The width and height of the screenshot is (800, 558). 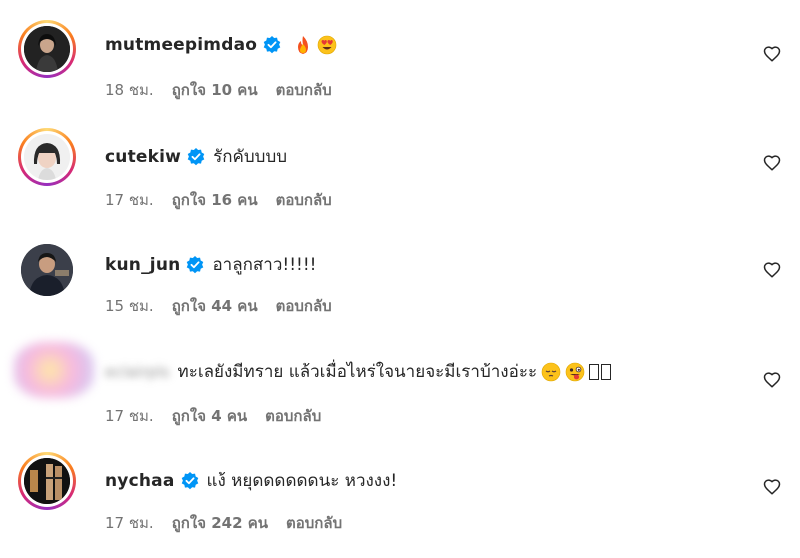 What do you see at coordinates (143, 157) in the screenshot?
I see `comment-username: cutekiw` at bounding box center [143, 157].